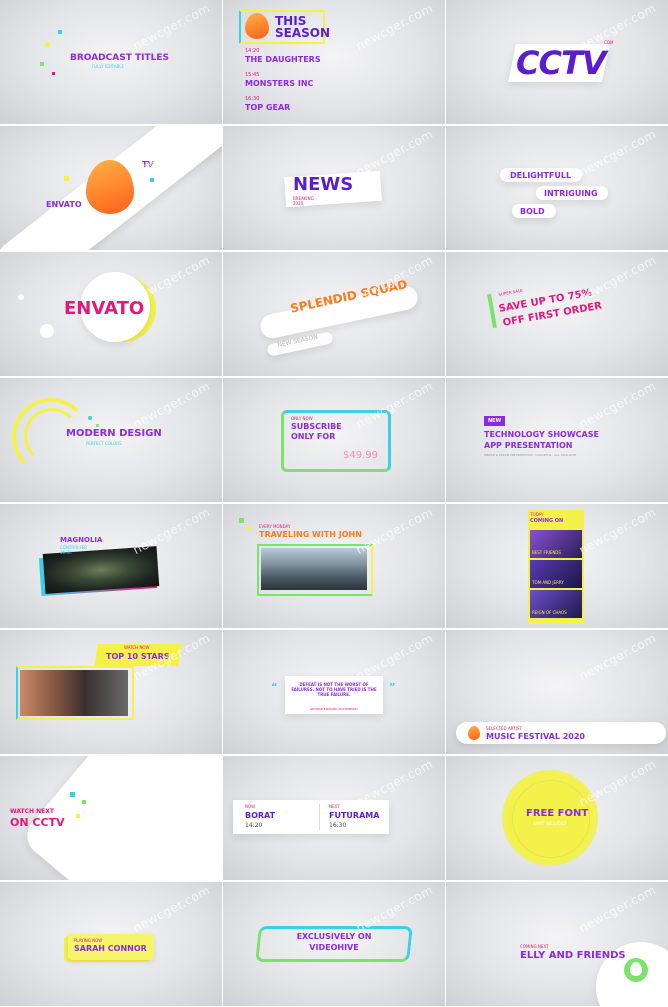 This screenshot has width=668, height=1007. What do you see at coordinates (546, 552) in the screenshot?
I see `show-name: BEST FRIENDS` at bounding box center [546, 552].